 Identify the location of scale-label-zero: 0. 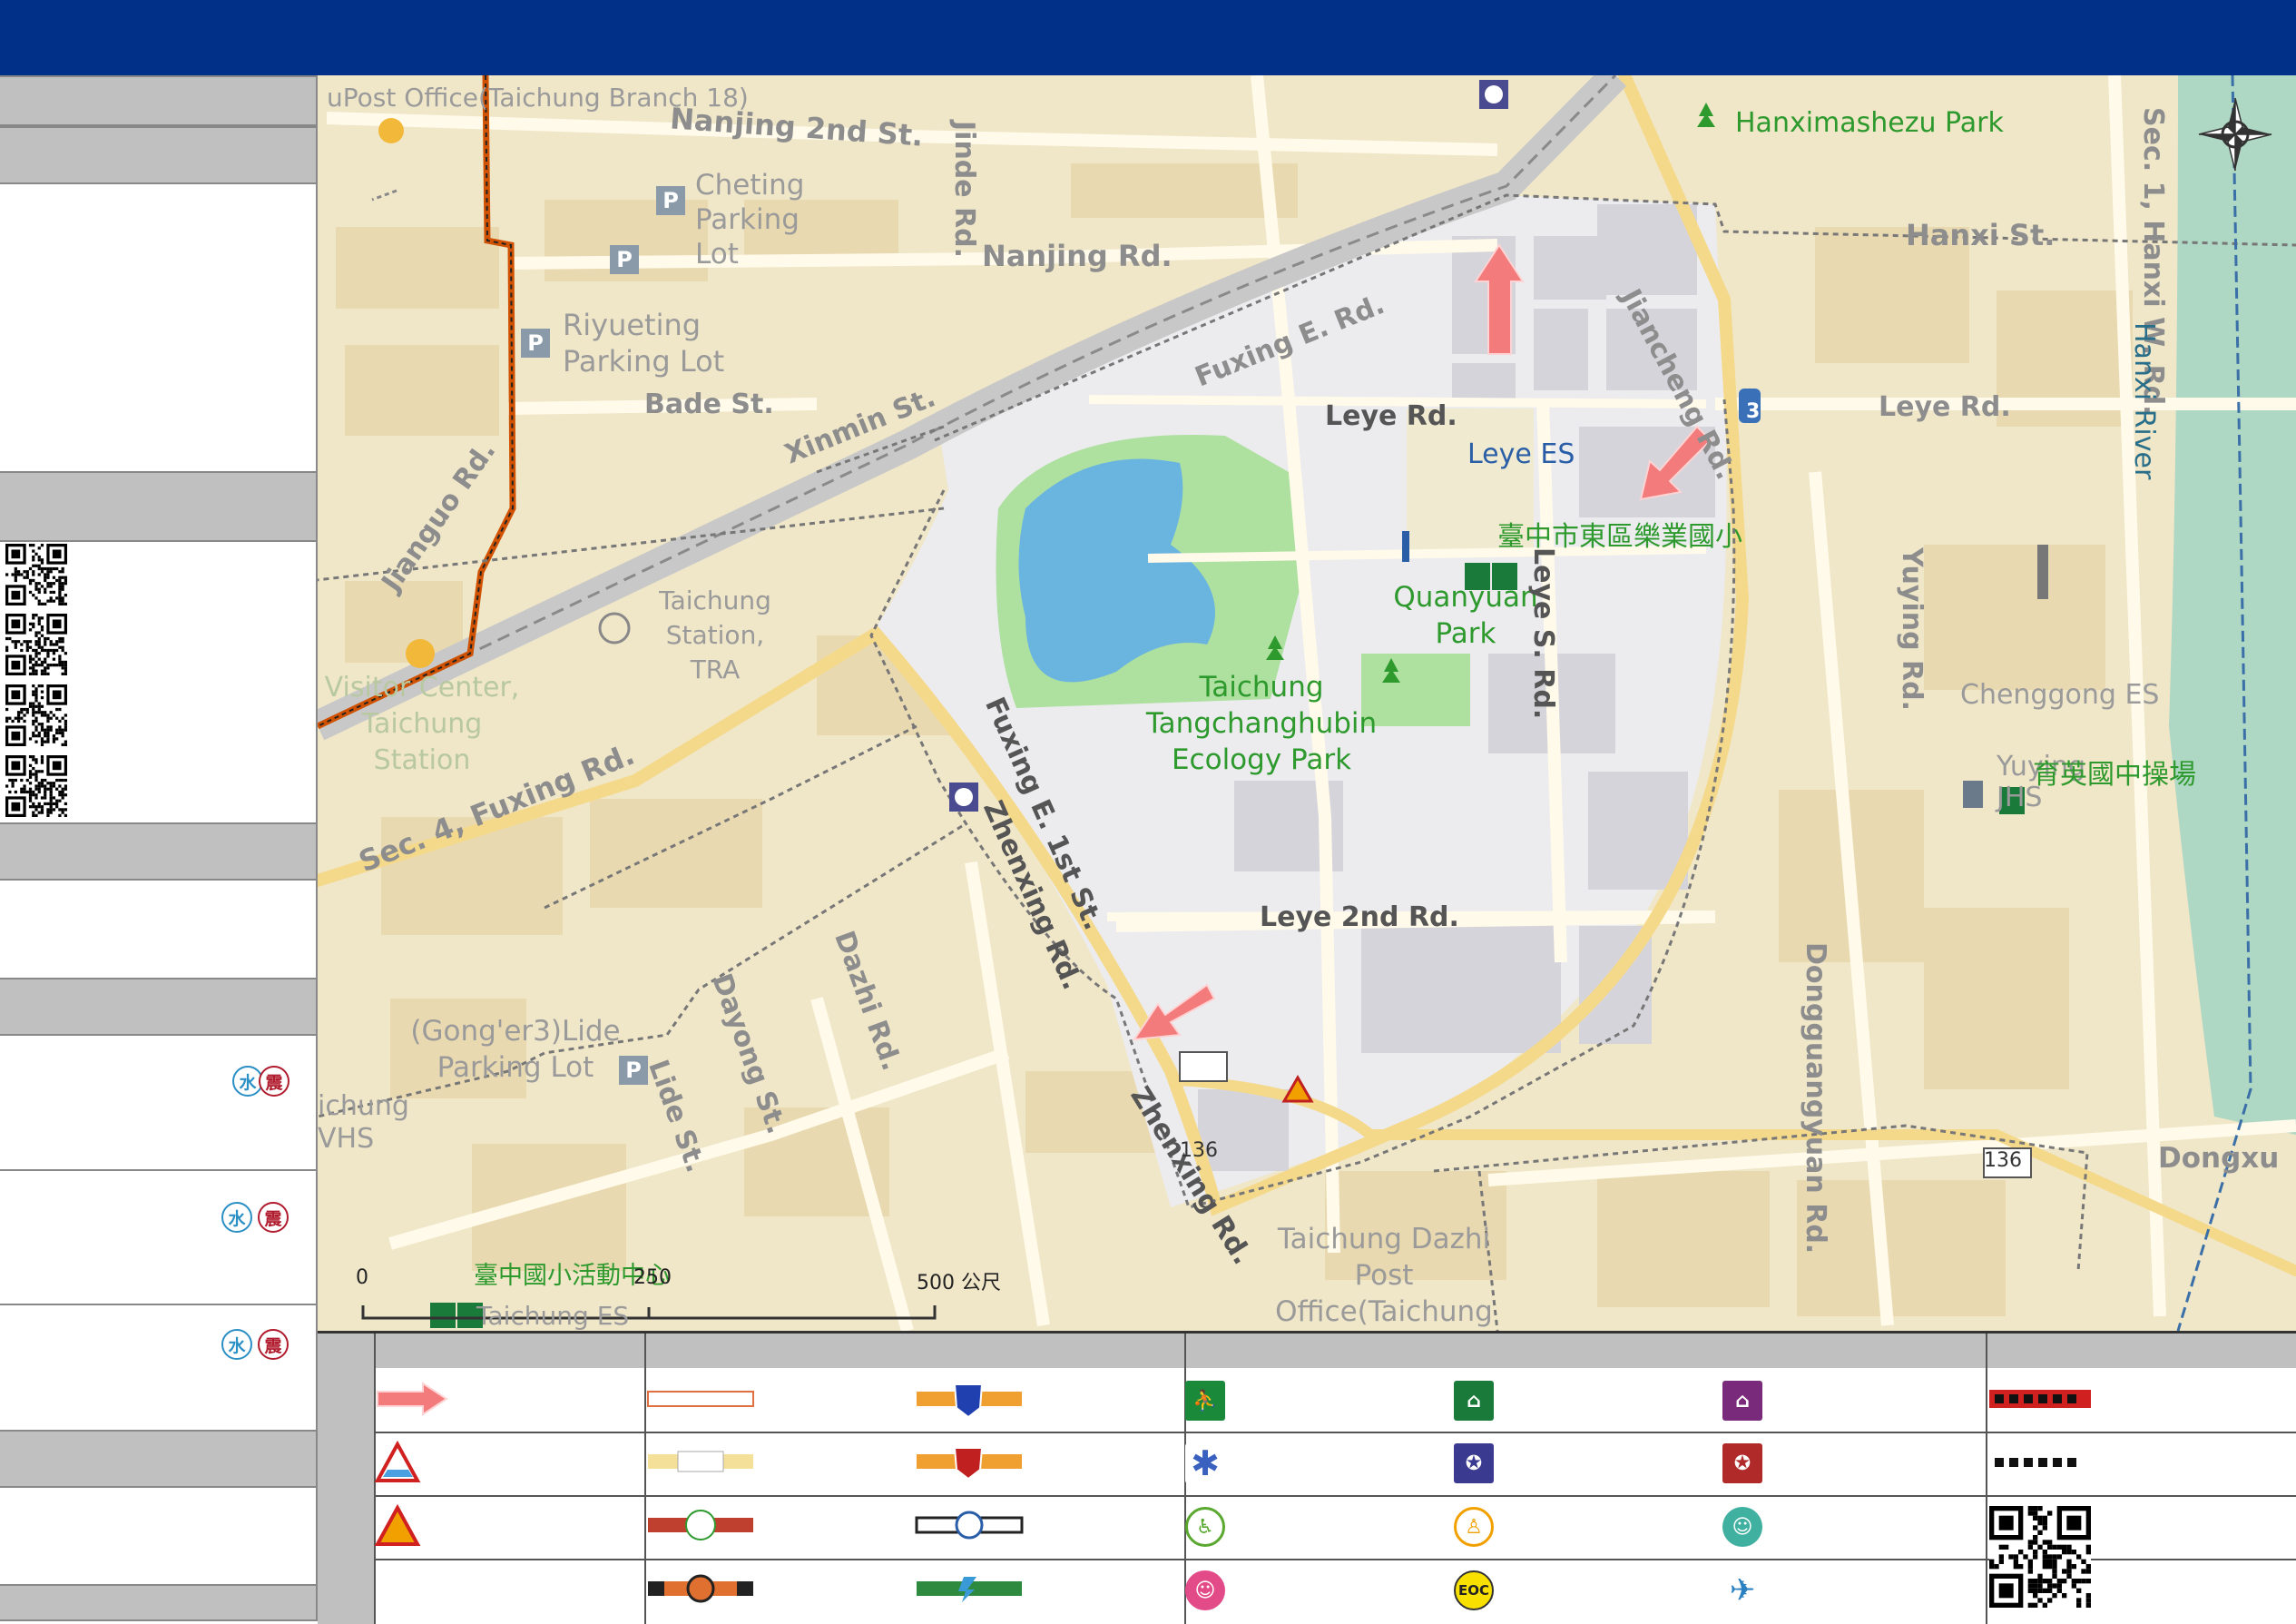
(362, 1277).